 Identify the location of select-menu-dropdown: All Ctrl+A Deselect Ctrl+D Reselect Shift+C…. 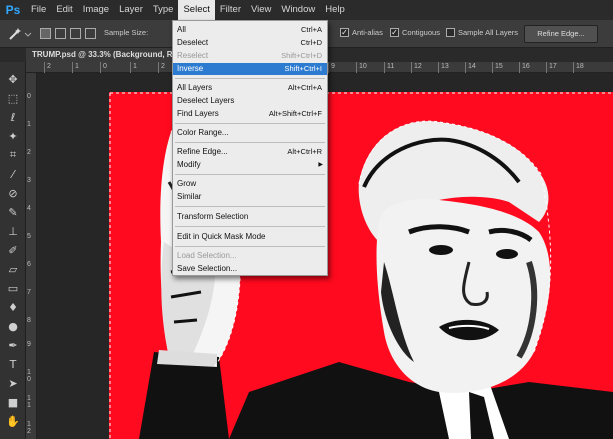
(250, 148).